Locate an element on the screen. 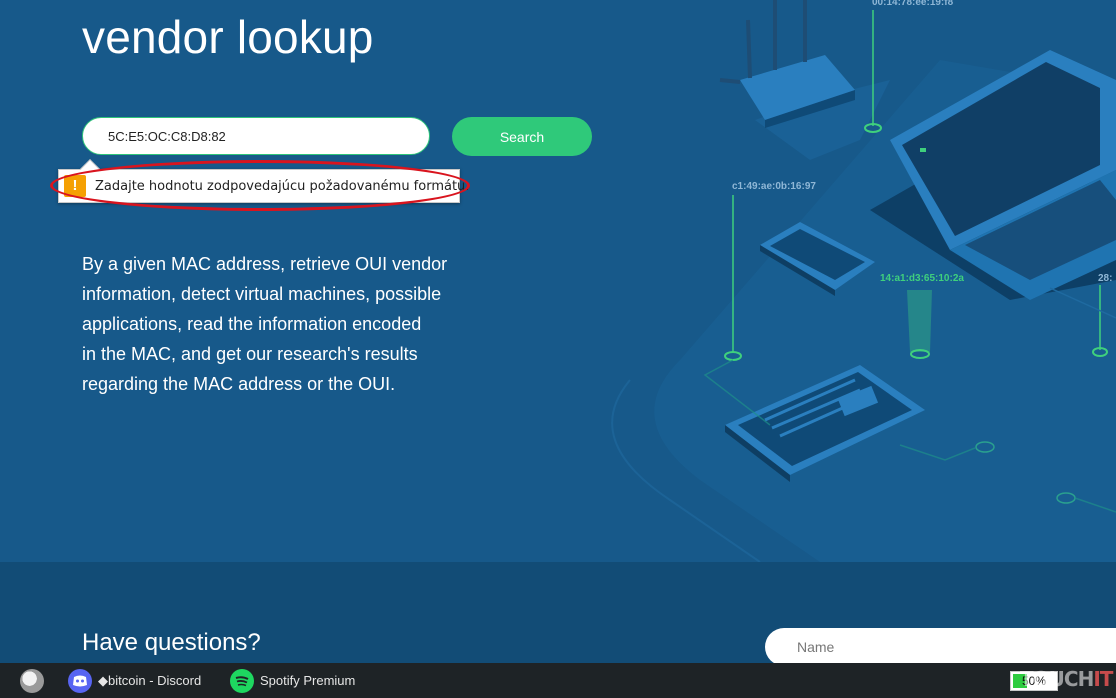 Image resolution: width=1116 pixels, height=698 pixels. router-icon is located at coordinates (804, 80).